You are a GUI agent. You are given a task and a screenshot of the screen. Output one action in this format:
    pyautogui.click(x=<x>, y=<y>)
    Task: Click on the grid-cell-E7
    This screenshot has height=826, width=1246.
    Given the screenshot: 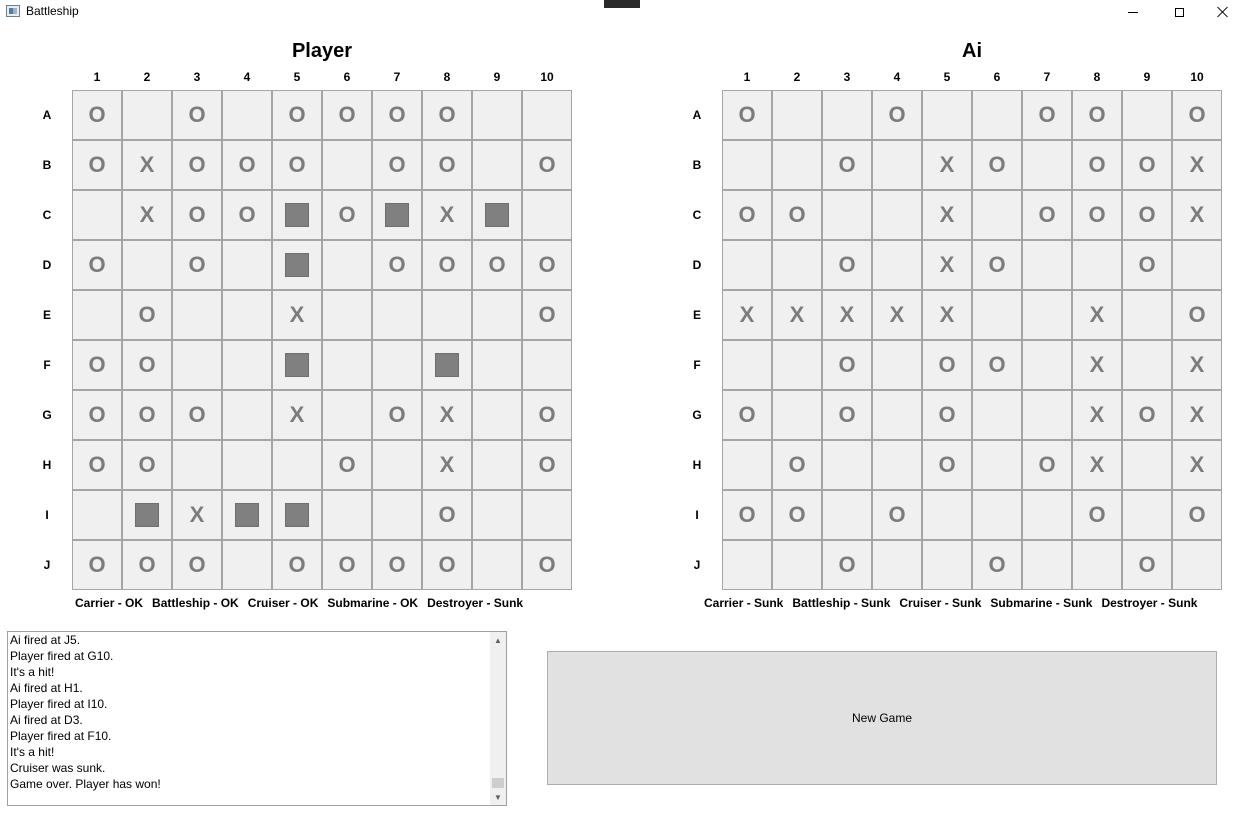 What is the action you would take?
    pyautogui.click(x=1047, y=315)
    